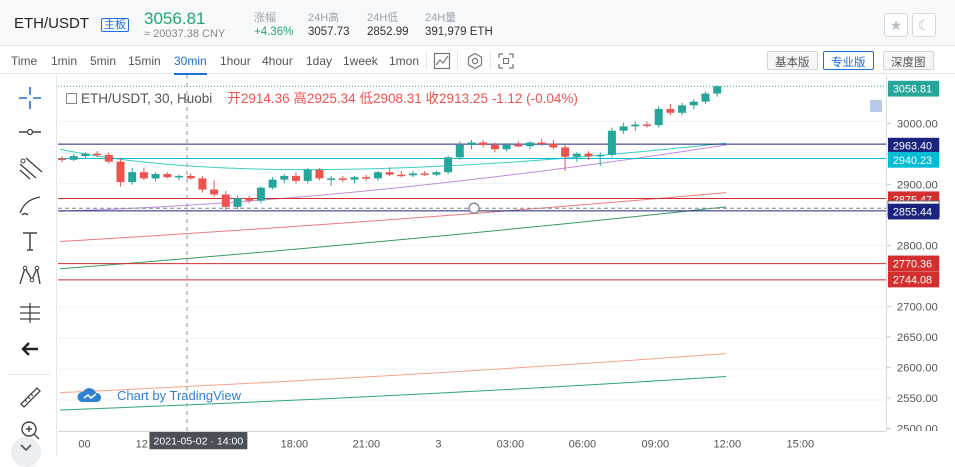 The image size is (955, 467). What do you see at coordinates (30, 168) in the screenshot?
I see `pitchfork-icon` at bounding box center [30, 168].